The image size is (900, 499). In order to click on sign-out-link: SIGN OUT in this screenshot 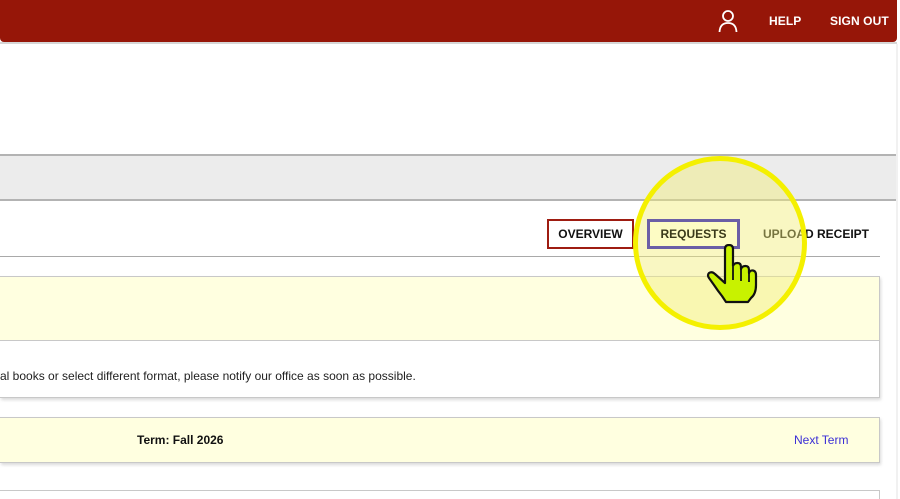, I will do `click(859, 21)`.